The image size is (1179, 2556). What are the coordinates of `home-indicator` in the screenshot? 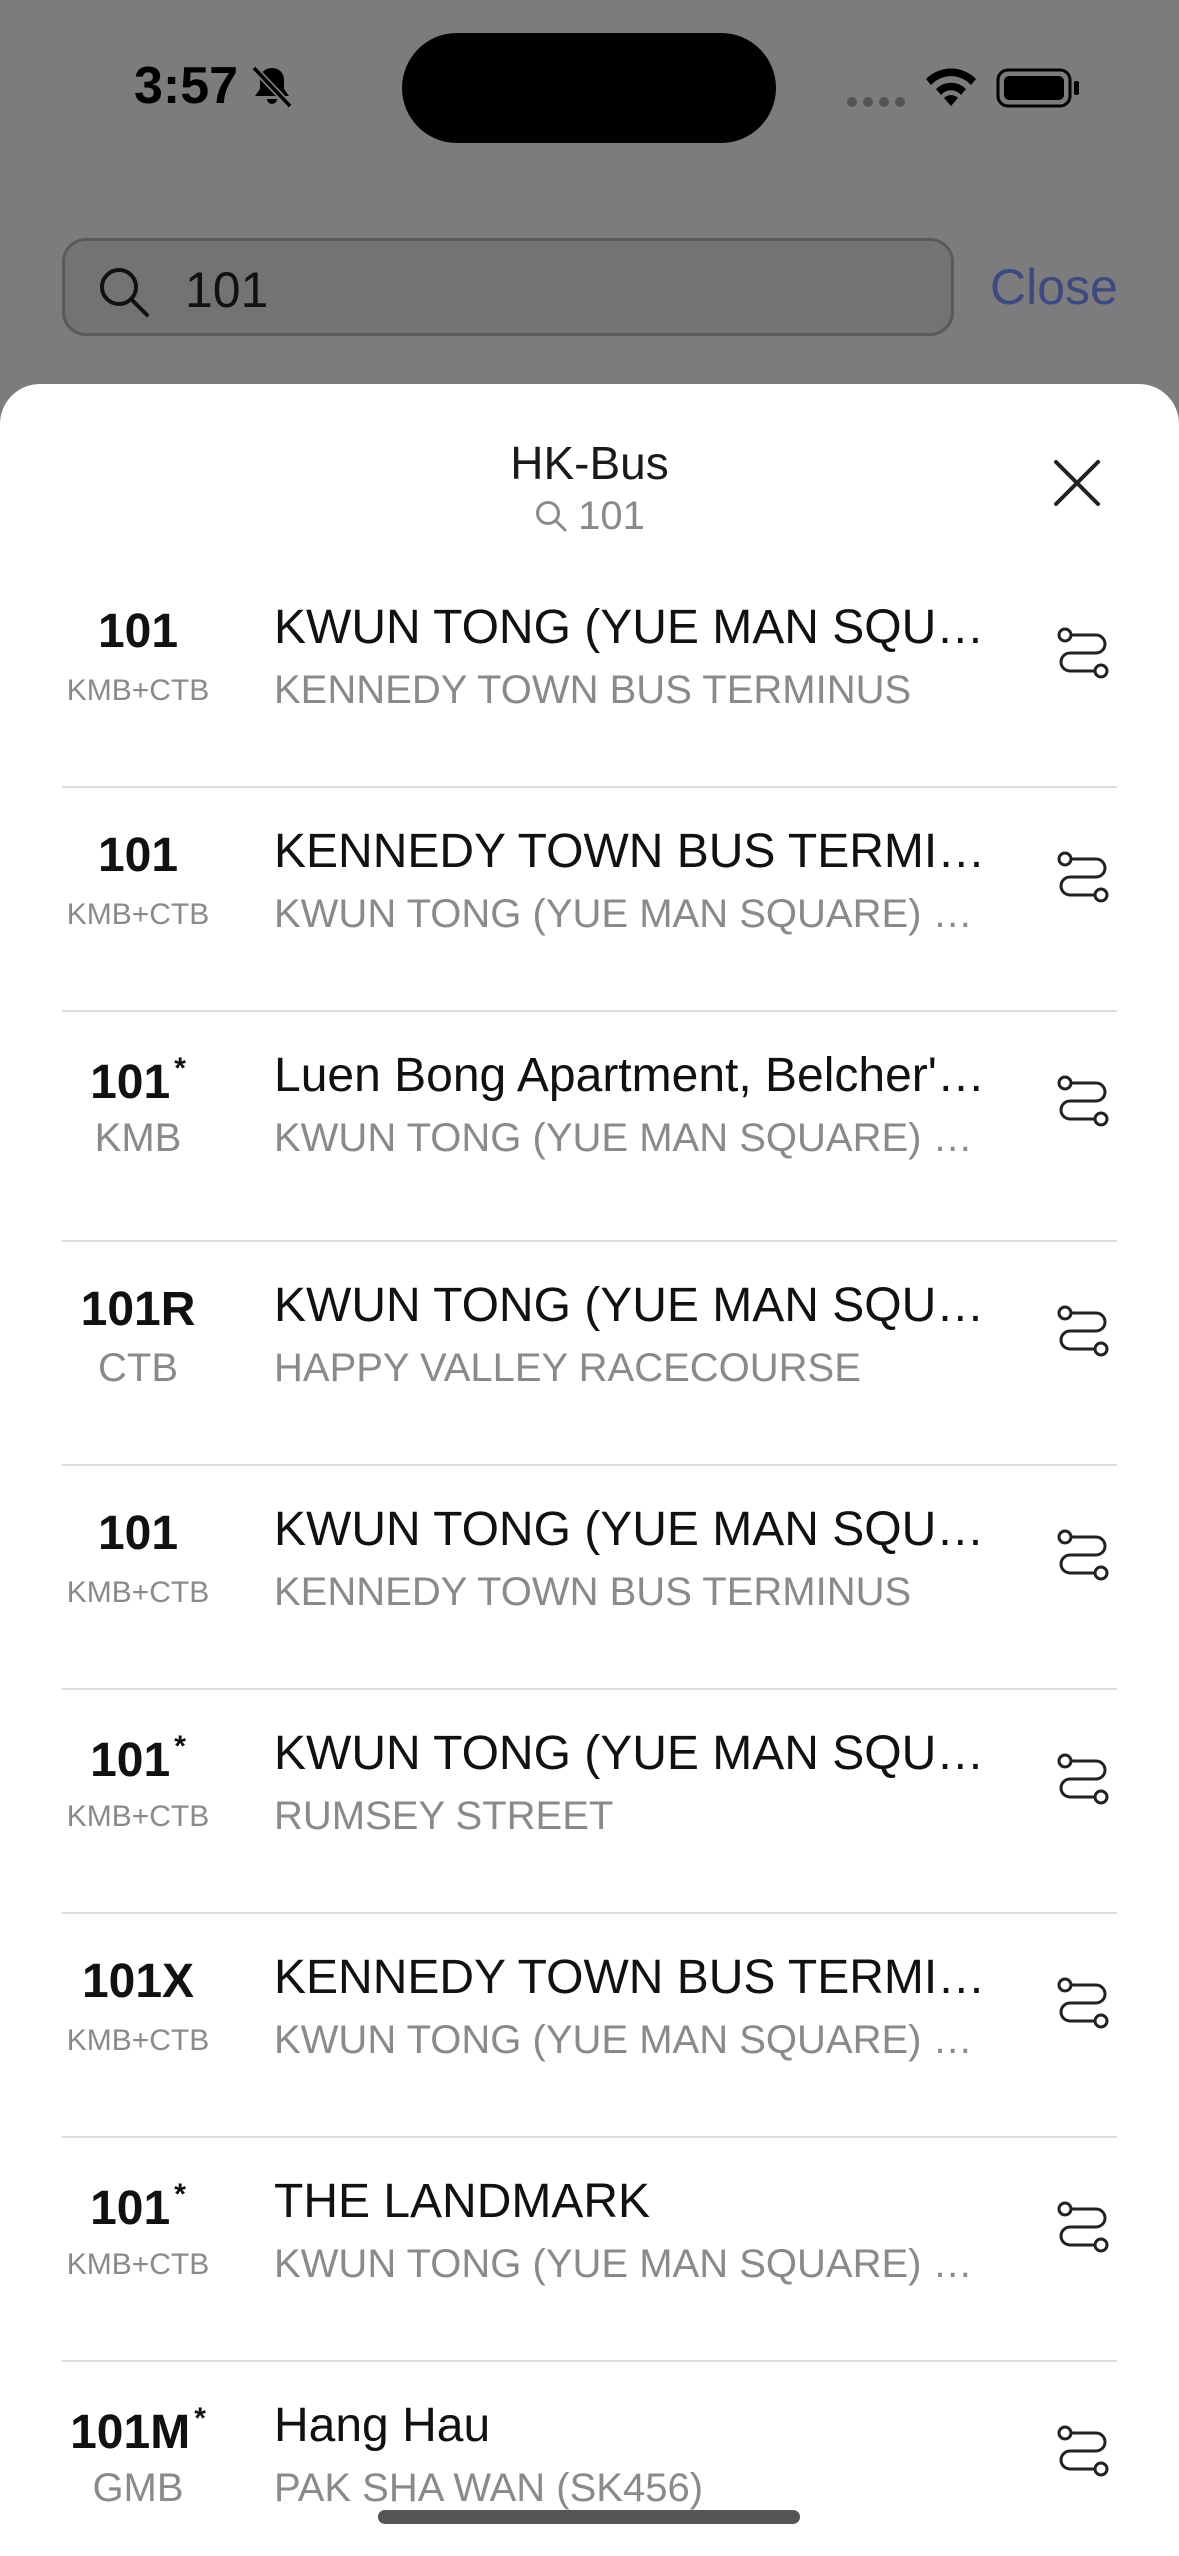 It's located at (589, 2517).